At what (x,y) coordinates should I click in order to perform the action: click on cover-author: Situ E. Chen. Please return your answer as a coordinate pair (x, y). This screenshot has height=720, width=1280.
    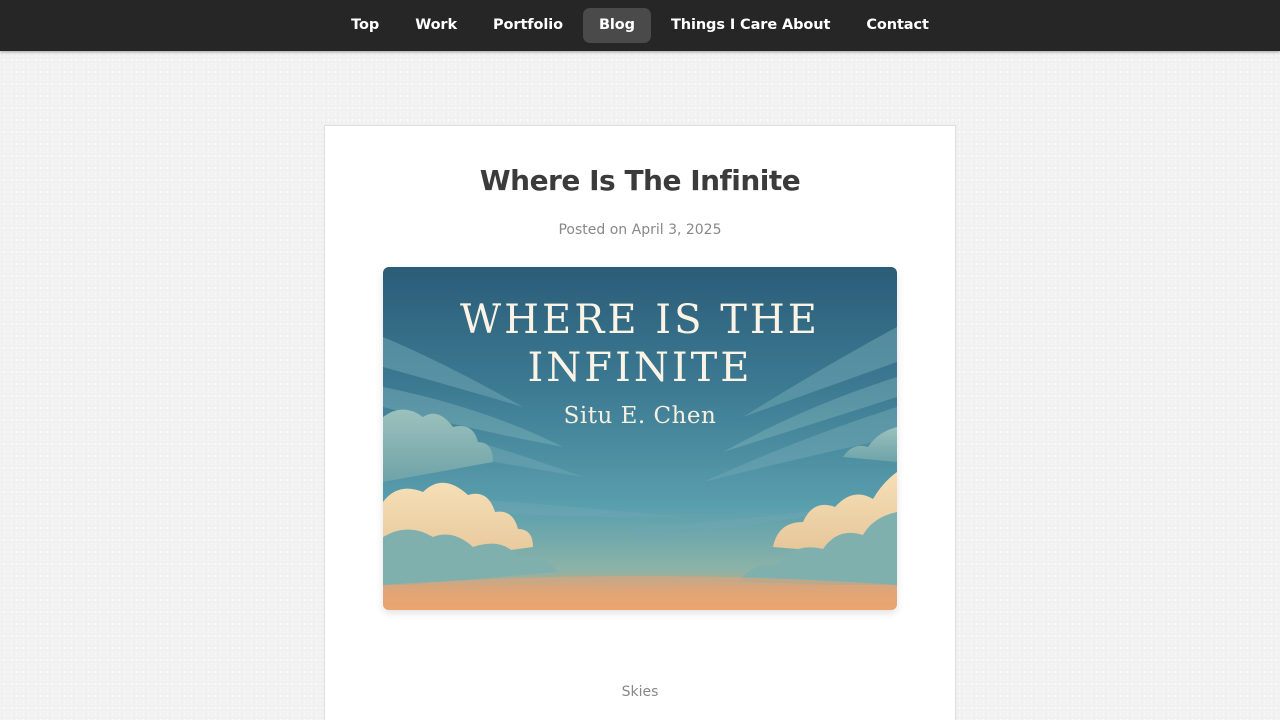
    Looking at the image, I should click on (640, 416).